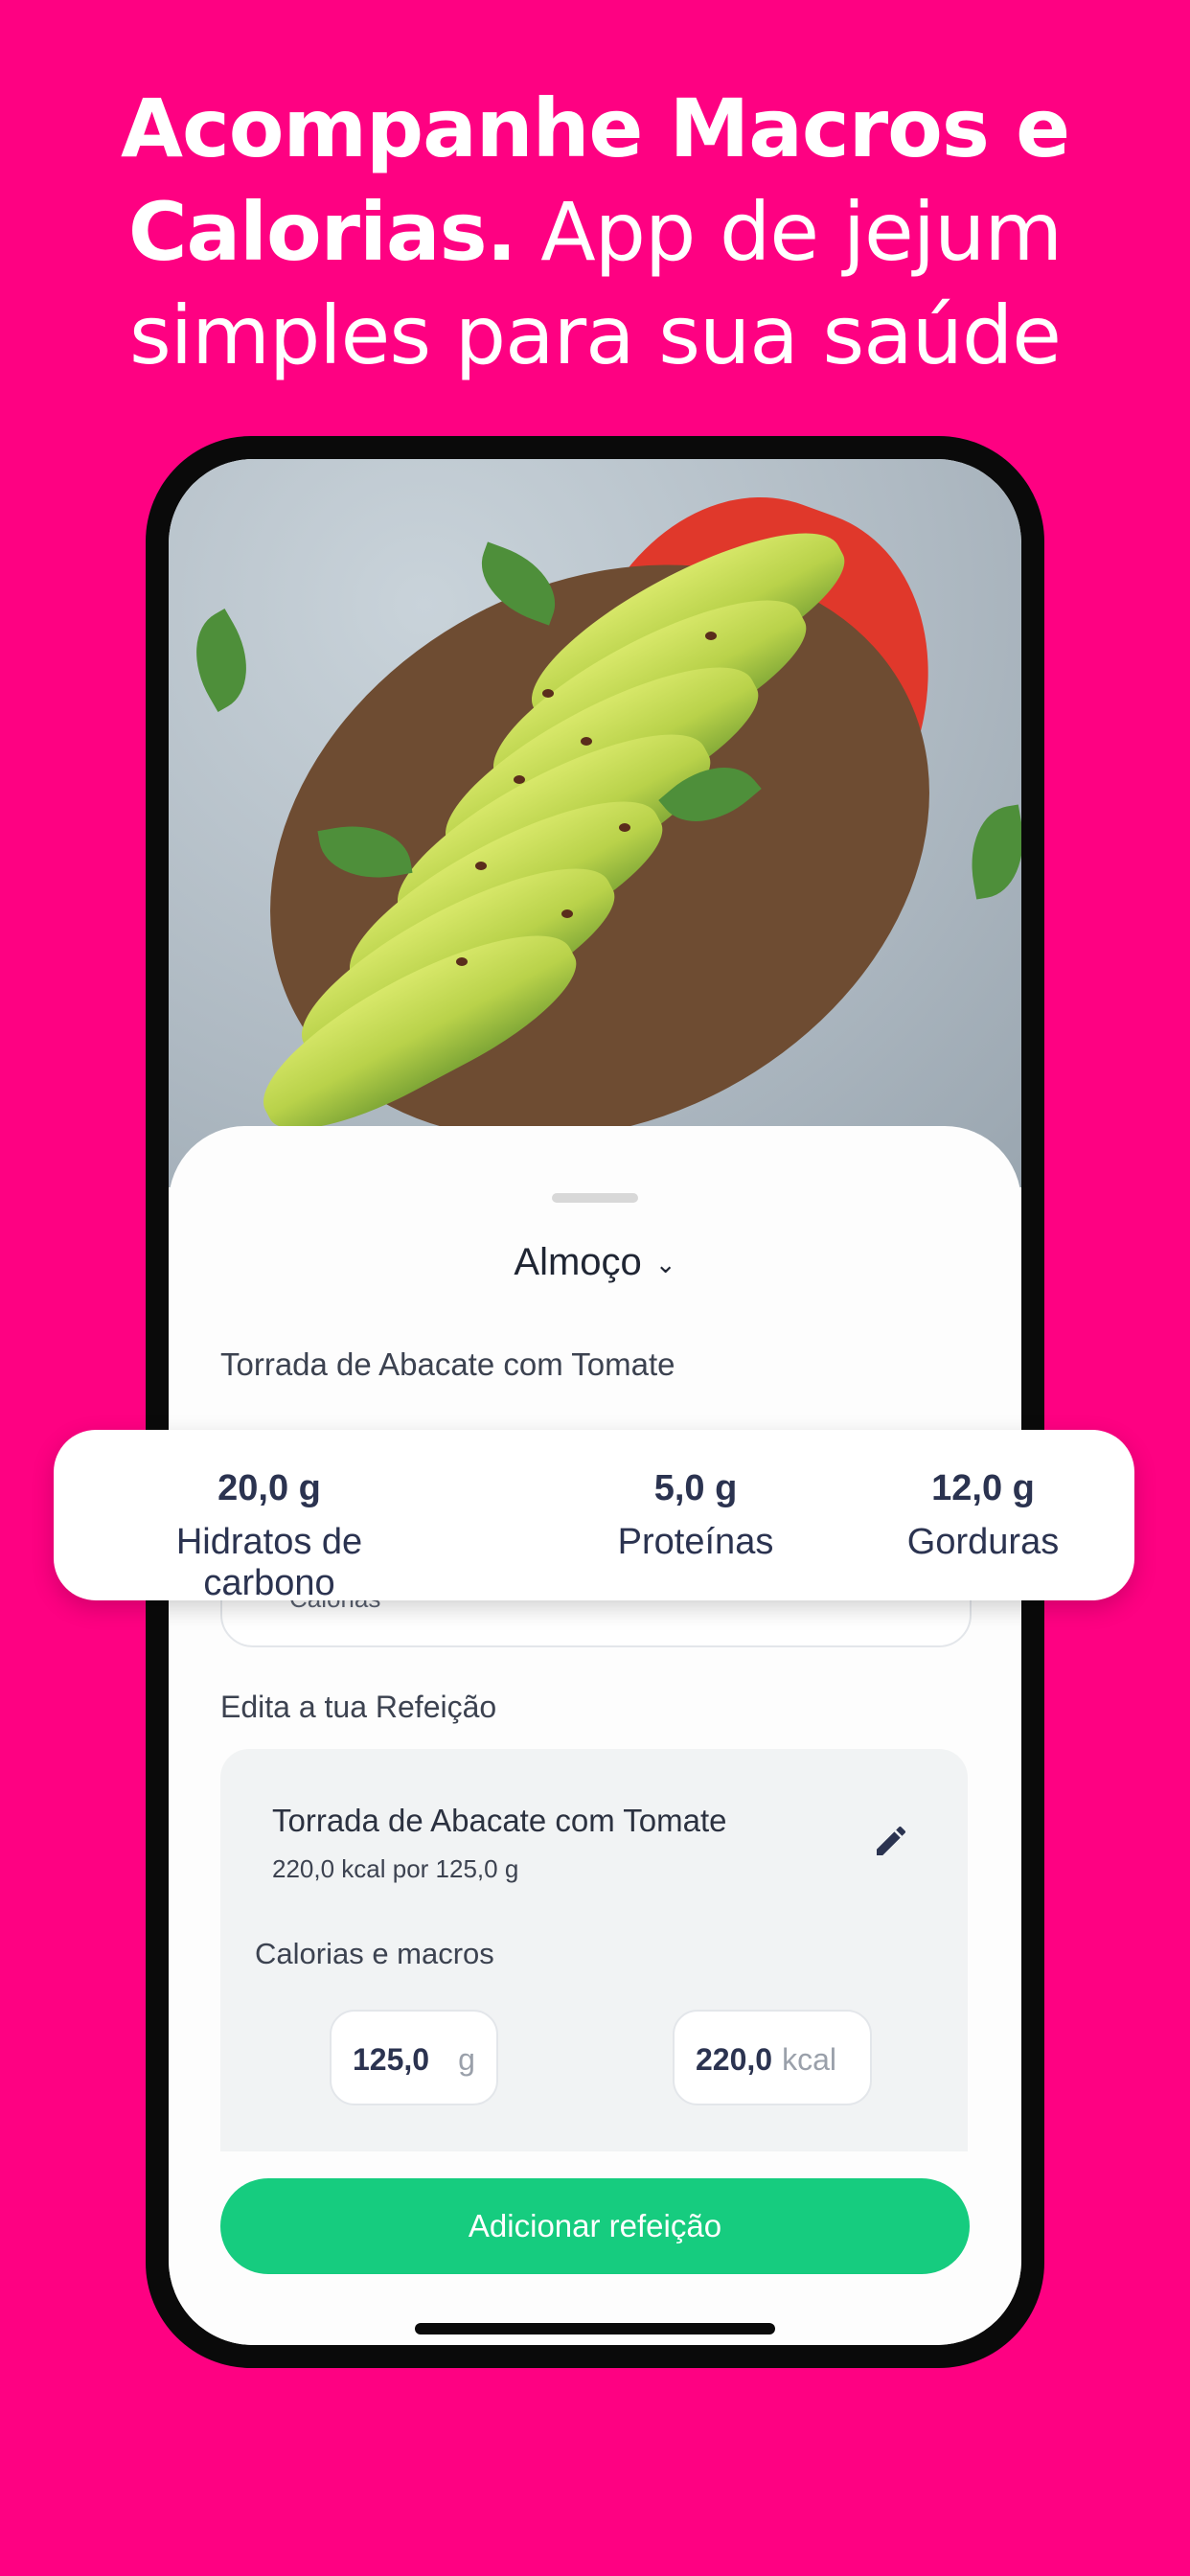  Describe the element at coordinates (448, 1364) in the screenshot. I see `food-title: Torrada de Abacate com Tomate` at that location.